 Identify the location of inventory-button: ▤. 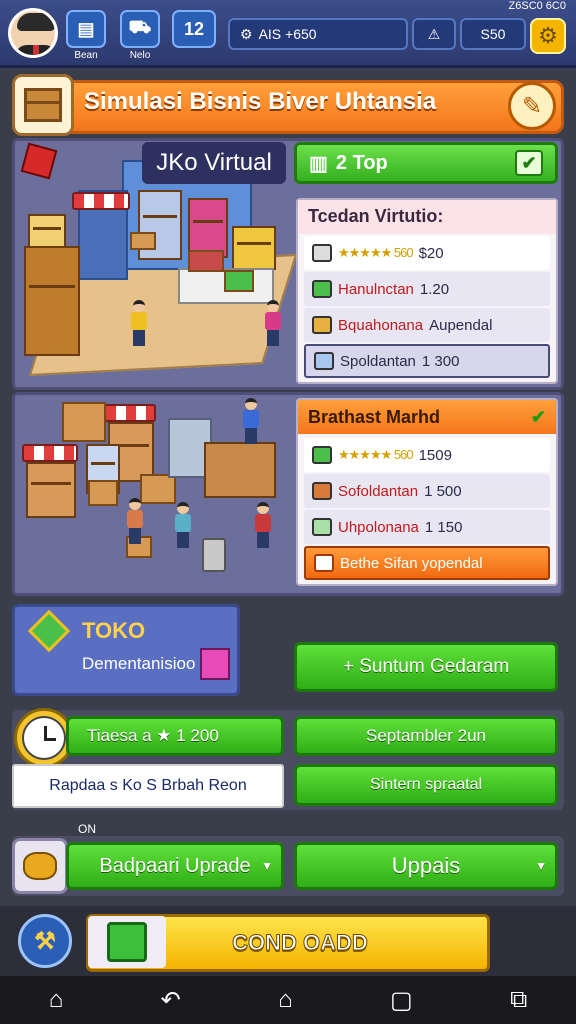
(86, 29).